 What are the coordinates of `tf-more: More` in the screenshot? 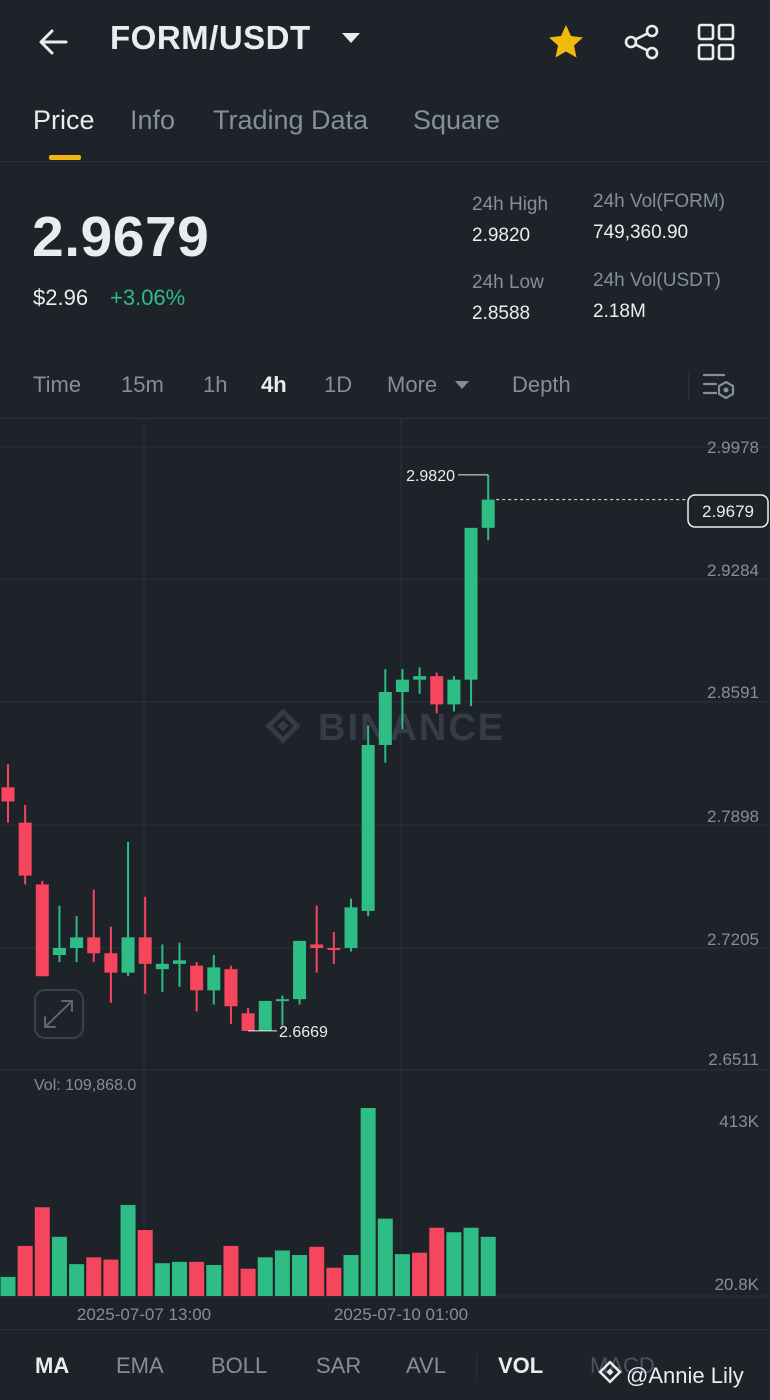 It's located at (412, 385).